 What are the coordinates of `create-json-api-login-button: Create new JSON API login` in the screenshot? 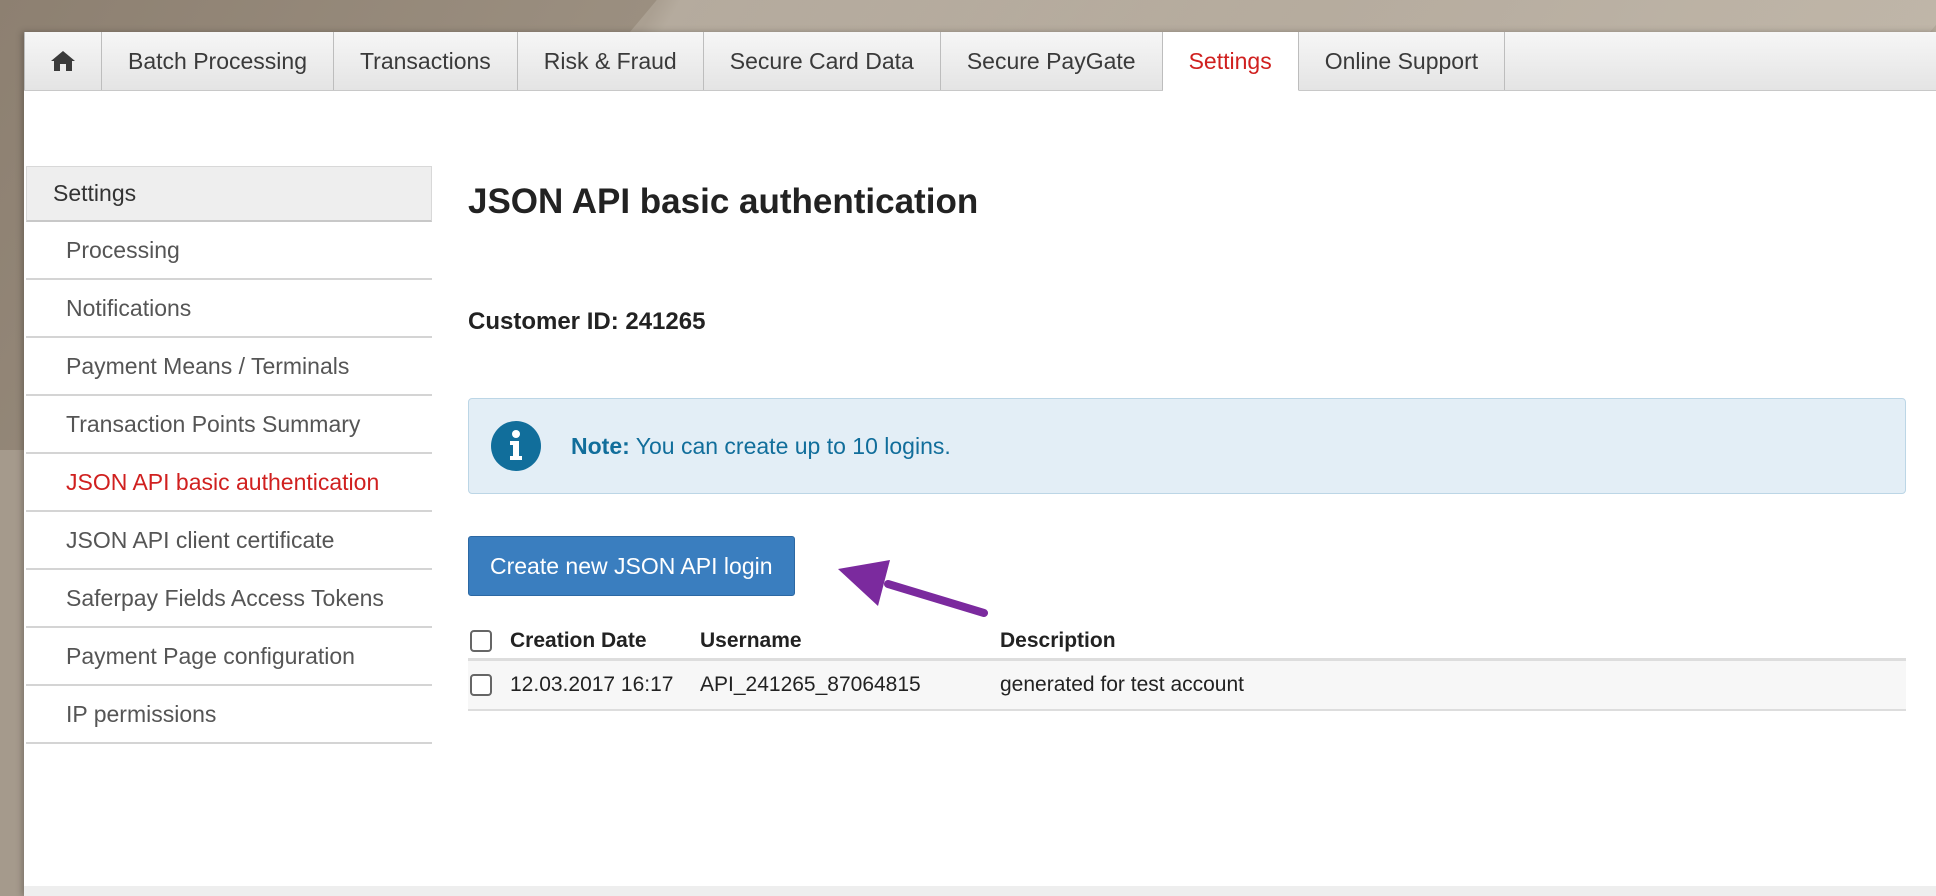 It's located at (631, 566).